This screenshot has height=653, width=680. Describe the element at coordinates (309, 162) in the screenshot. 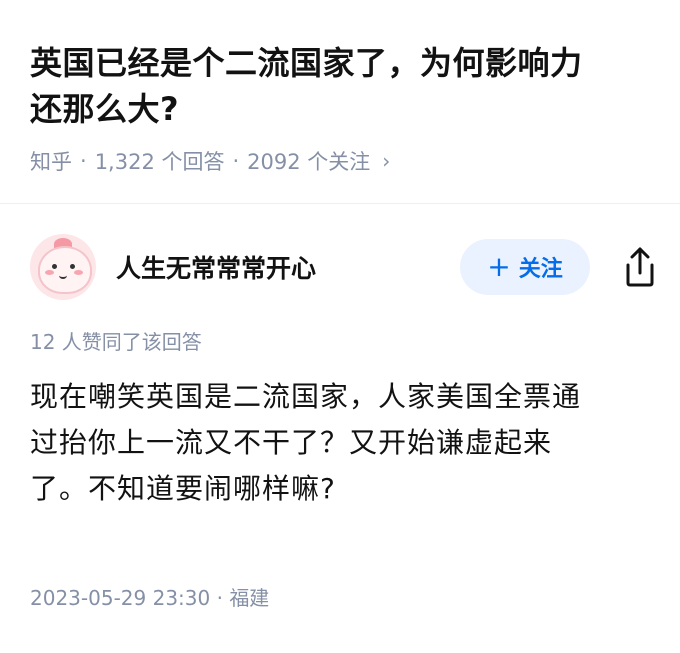

I see `follower-count: 2092 个关注` at that location.